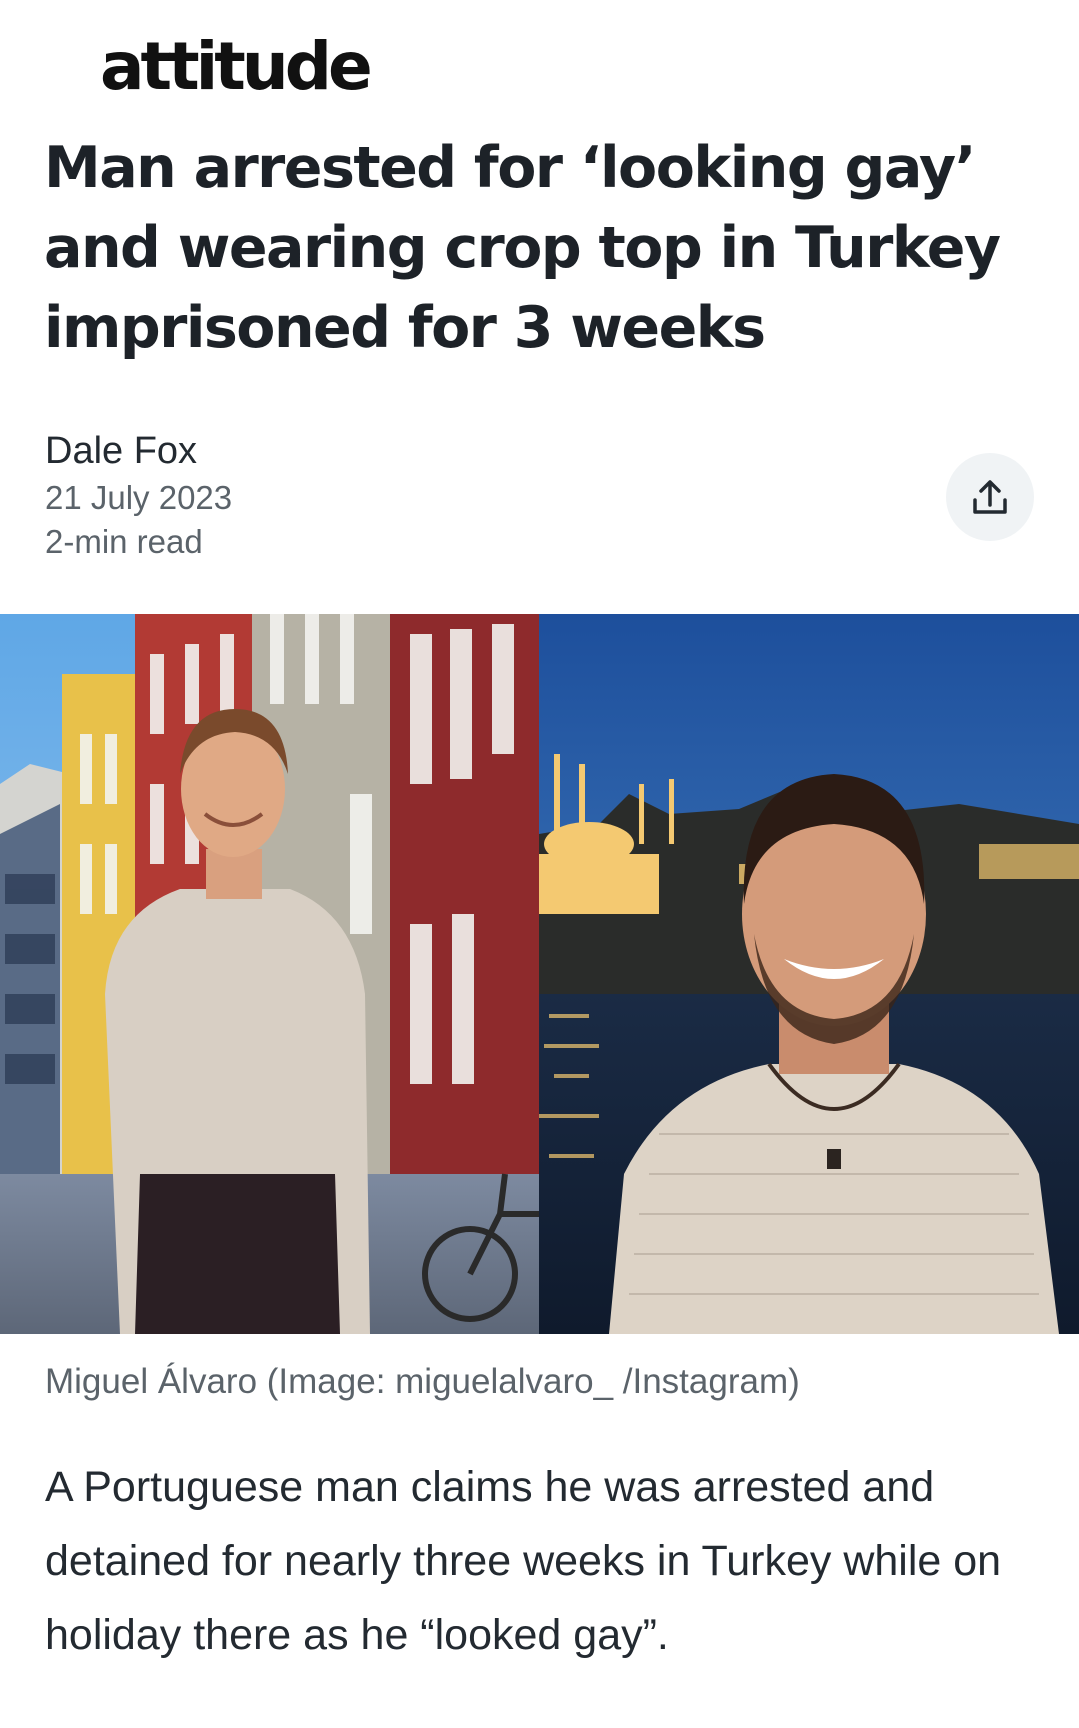 The width and height of the screenshot is (1079, 1728). Describe the element at coordinates (139, 497) in the screenshot. I see `publish-date: 21 July 2023` at that location.